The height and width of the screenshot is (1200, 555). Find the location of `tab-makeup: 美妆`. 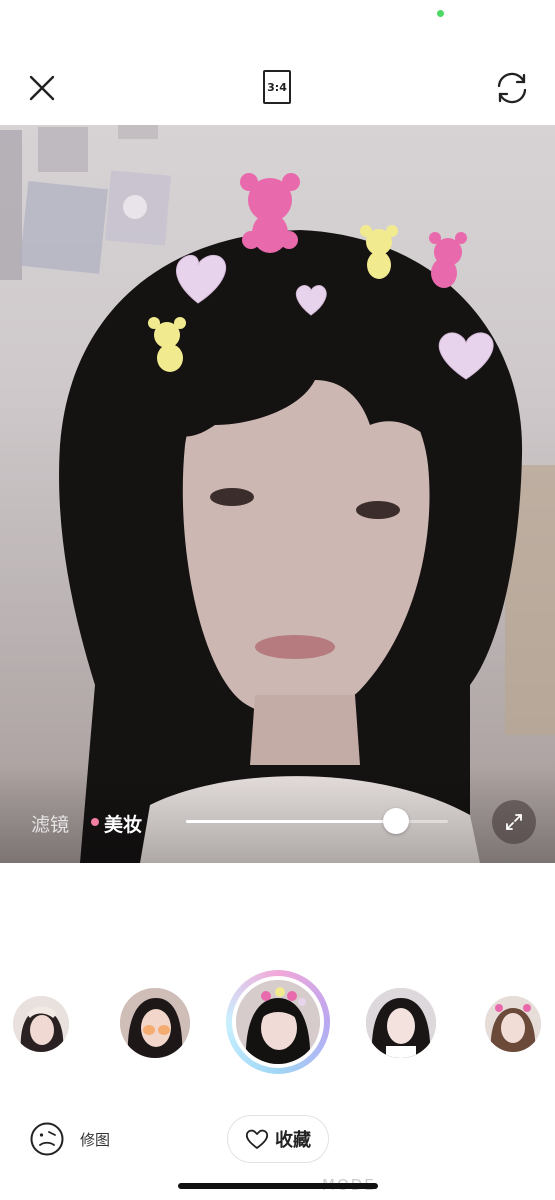

tab-makeup: 美妆 is located at coordinates (123, 823).